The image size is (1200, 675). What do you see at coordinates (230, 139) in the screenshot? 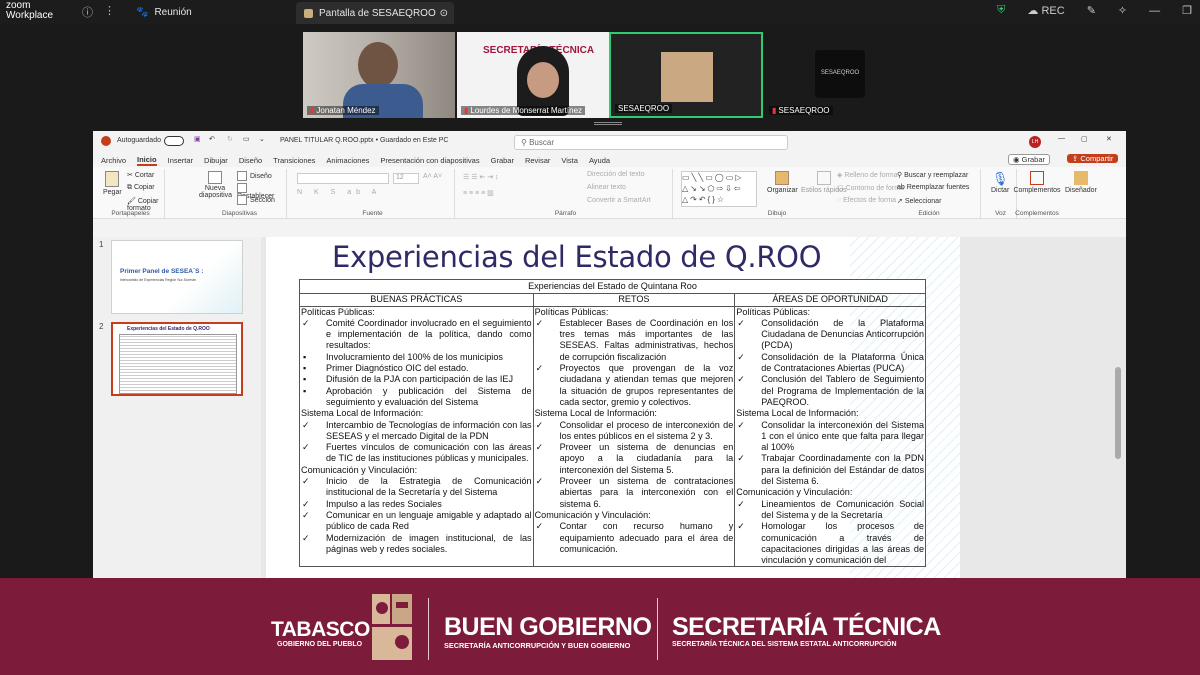
I see `redo-icon: ↻` at bounding box center [230, 139].